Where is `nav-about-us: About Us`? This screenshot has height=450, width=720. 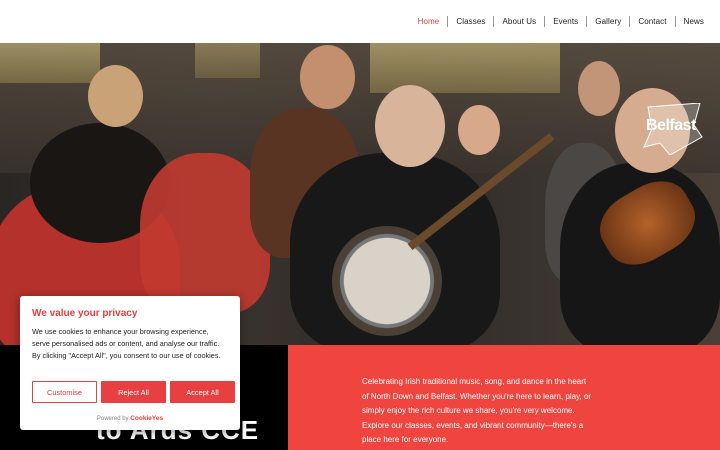 nav-about-us: About Us is located at coordinates (518, 21).